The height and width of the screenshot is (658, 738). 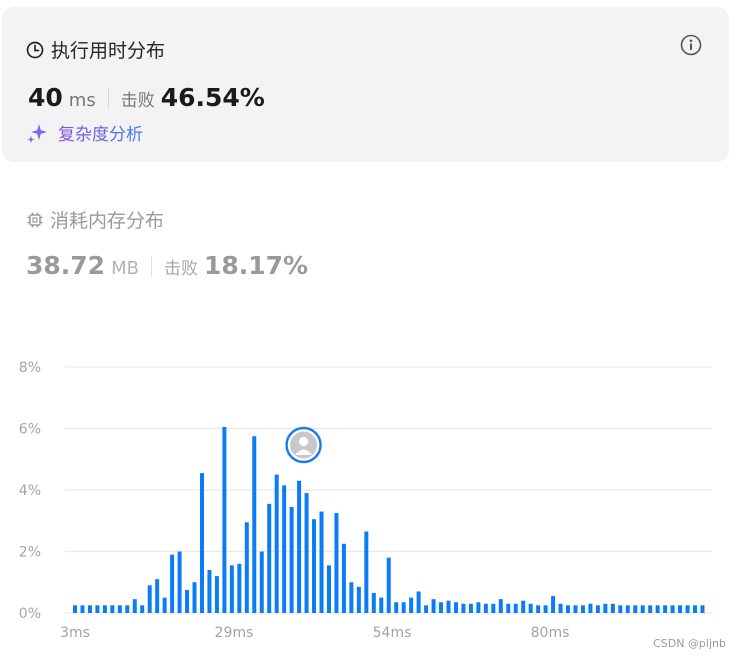 I want to click on memory-title-row: 消耗内存分布, so click(x=95, y=219).